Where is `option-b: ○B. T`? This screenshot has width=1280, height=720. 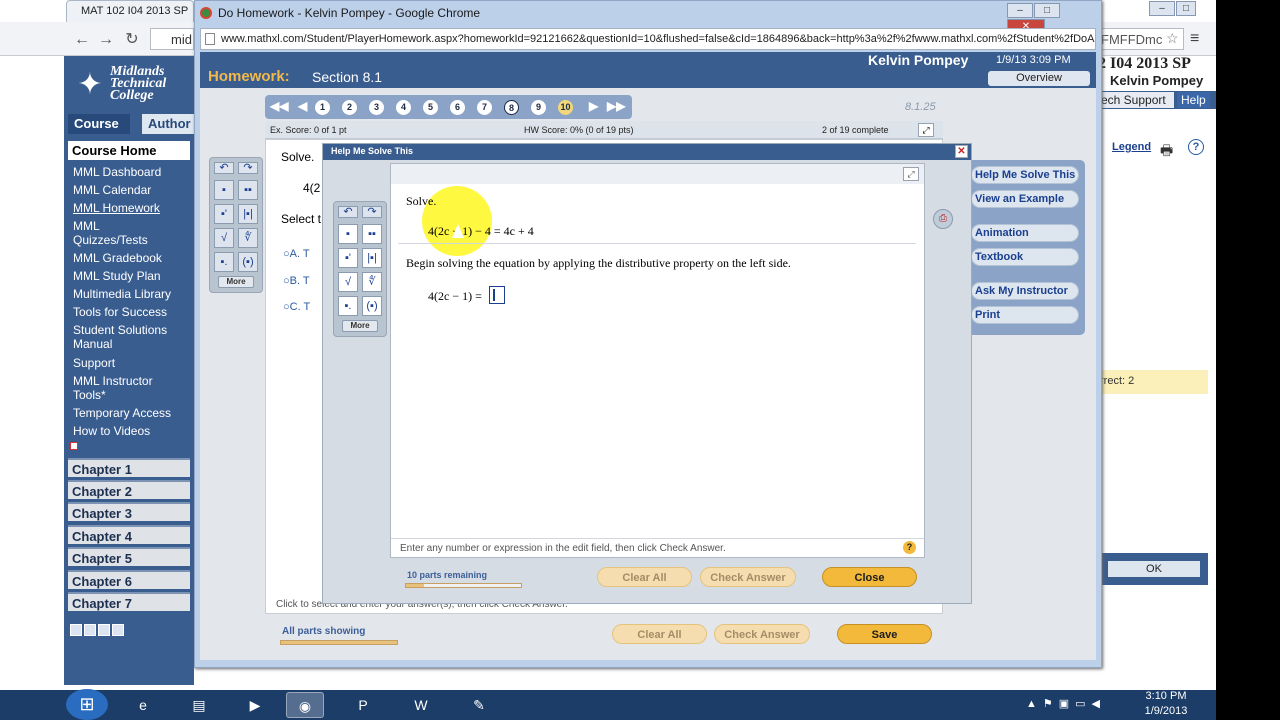 option-b: ○B. T is located at coordinates (296, 281).